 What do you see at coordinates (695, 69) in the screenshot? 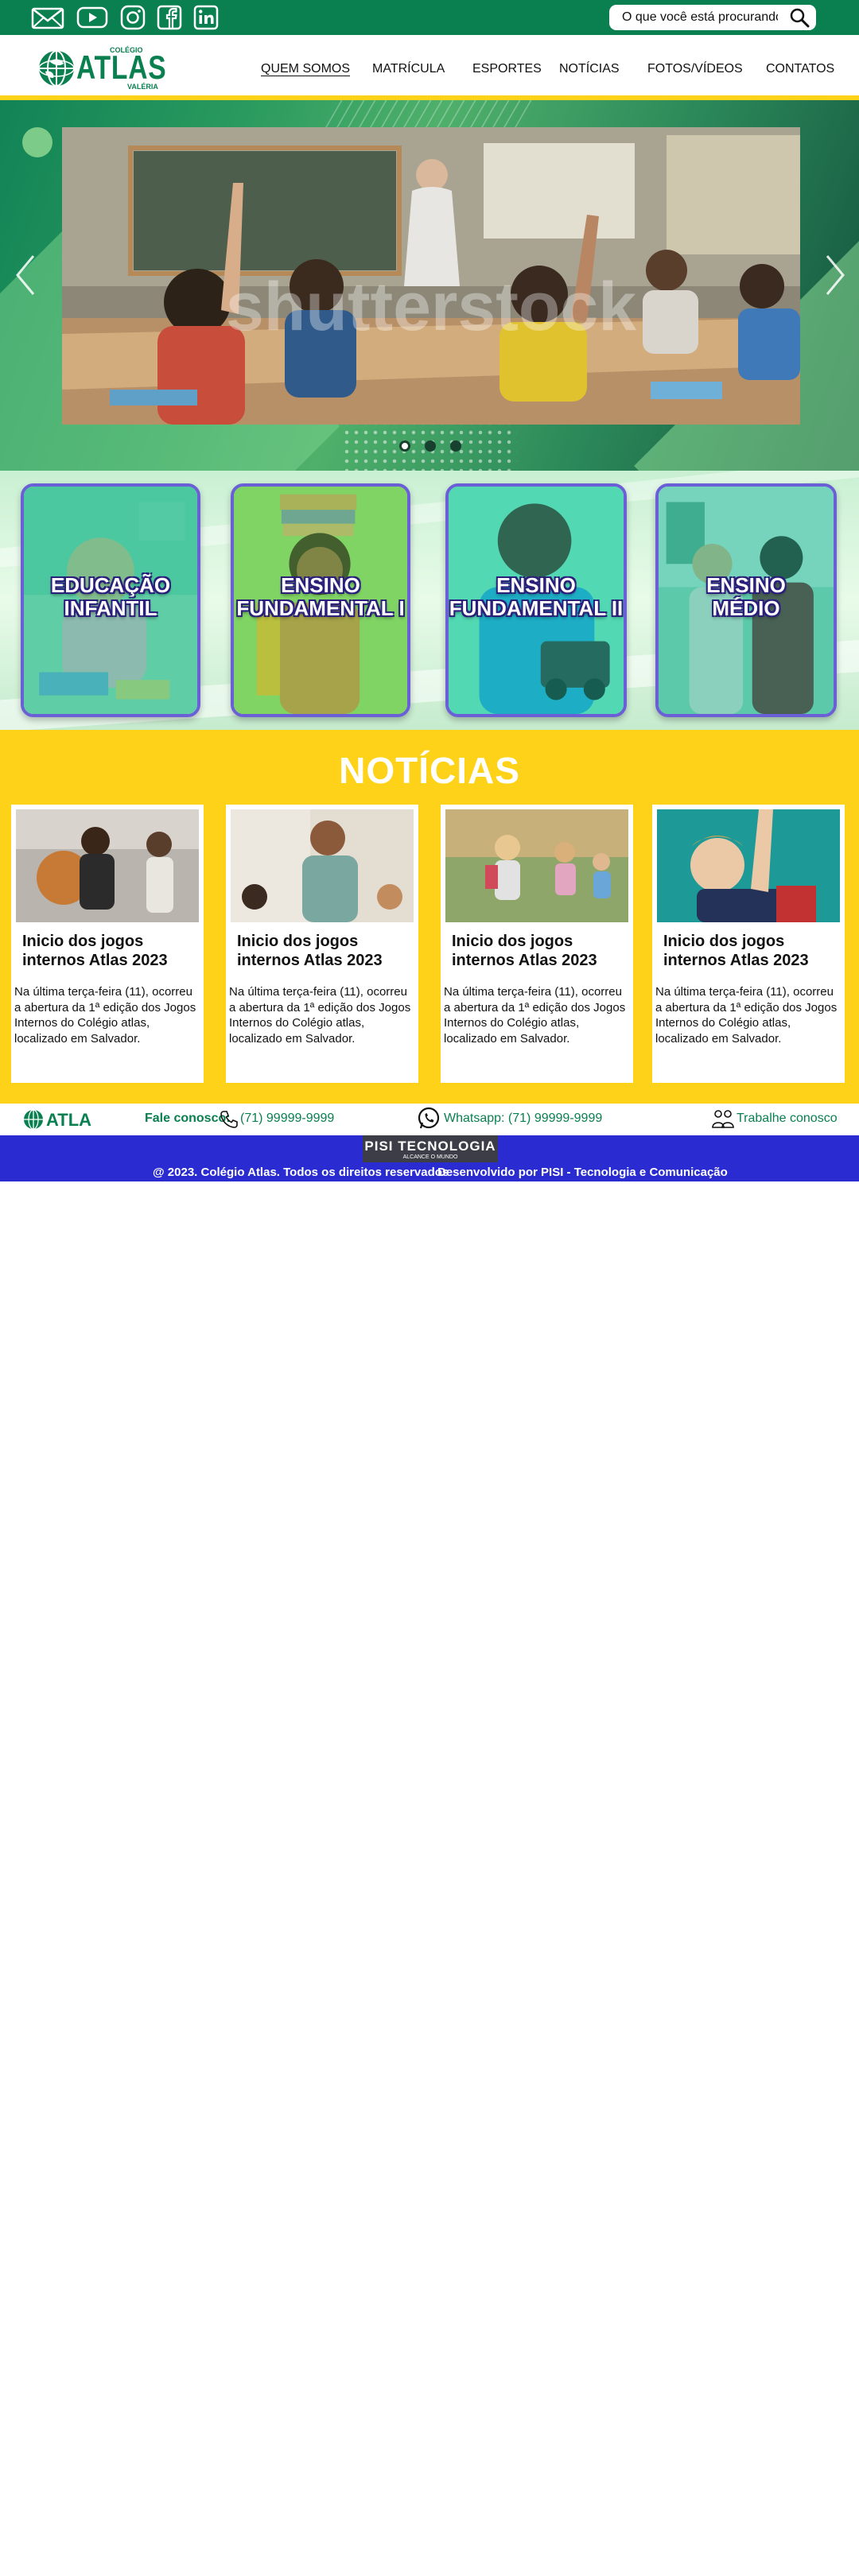
I see `nav-fotos-videos: FOTOS/VÍDEOS` at bounding box center [695, 69].